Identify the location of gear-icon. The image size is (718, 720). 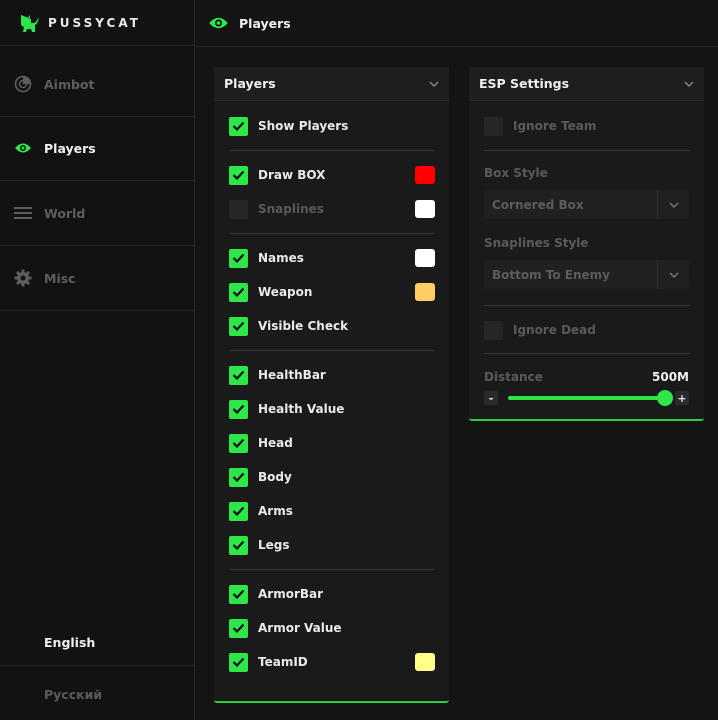
(23, 278).